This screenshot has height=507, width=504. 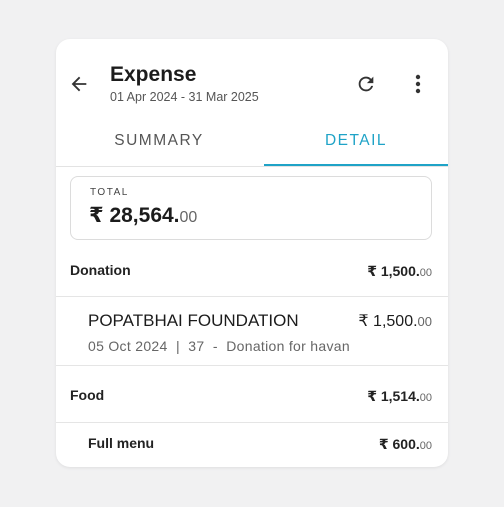 I want to click on category-amount-main: ₹ 1,500., so click(x=393, y=271).